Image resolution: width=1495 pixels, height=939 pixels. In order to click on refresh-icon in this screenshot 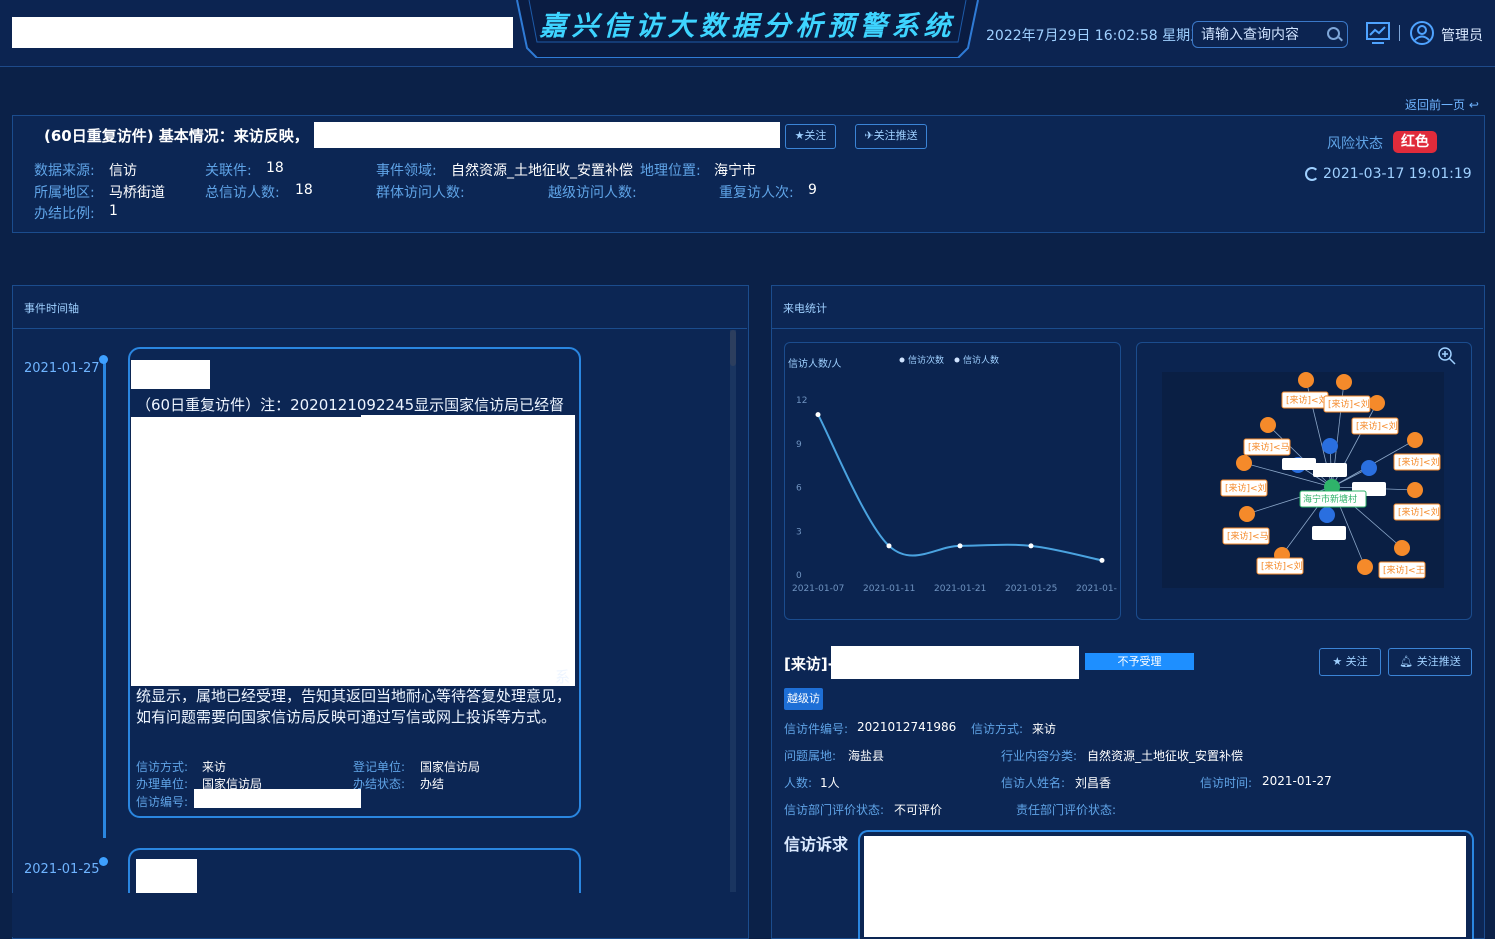, I will do `click(1312, 174)`.